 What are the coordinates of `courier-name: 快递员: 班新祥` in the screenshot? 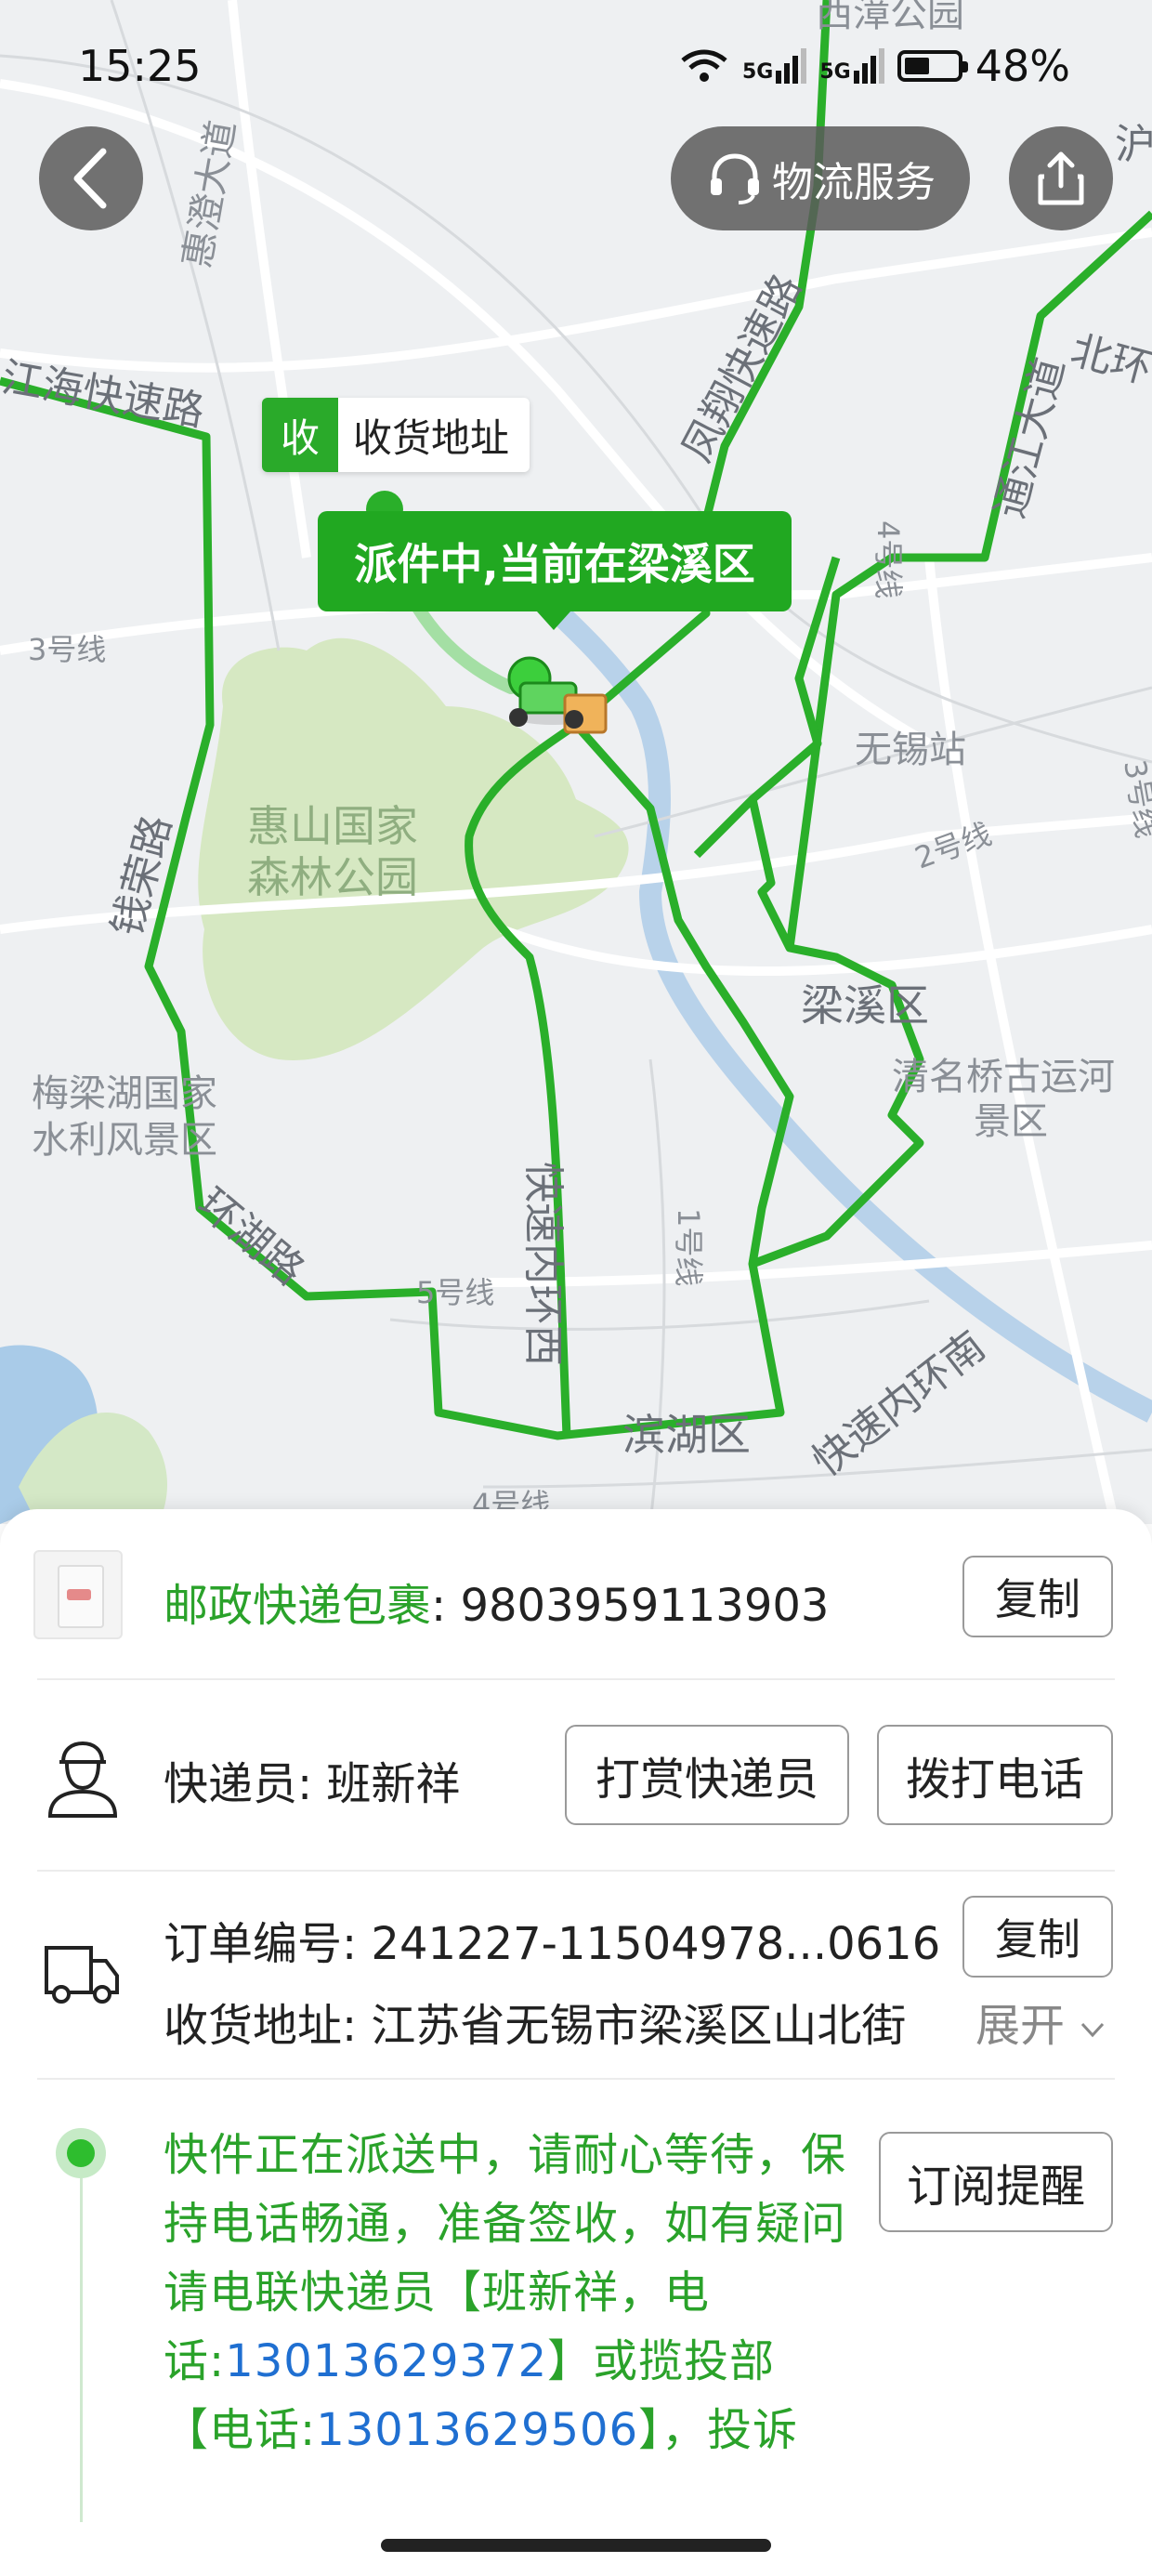 It's located at (312, 1784).